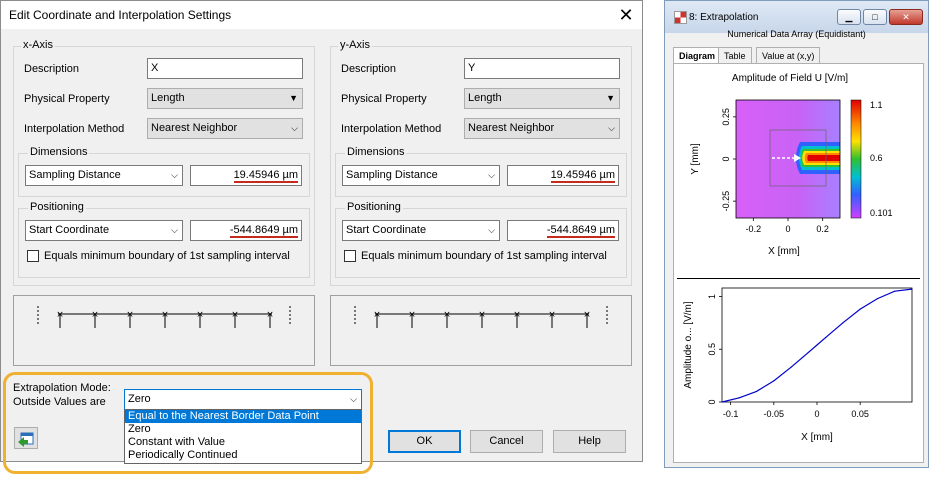 The height and width of the screenshot is (480, 929). Describe the element at coordinates (369, 69) in the screenshot. I see `y-description-label: Description` at that location.